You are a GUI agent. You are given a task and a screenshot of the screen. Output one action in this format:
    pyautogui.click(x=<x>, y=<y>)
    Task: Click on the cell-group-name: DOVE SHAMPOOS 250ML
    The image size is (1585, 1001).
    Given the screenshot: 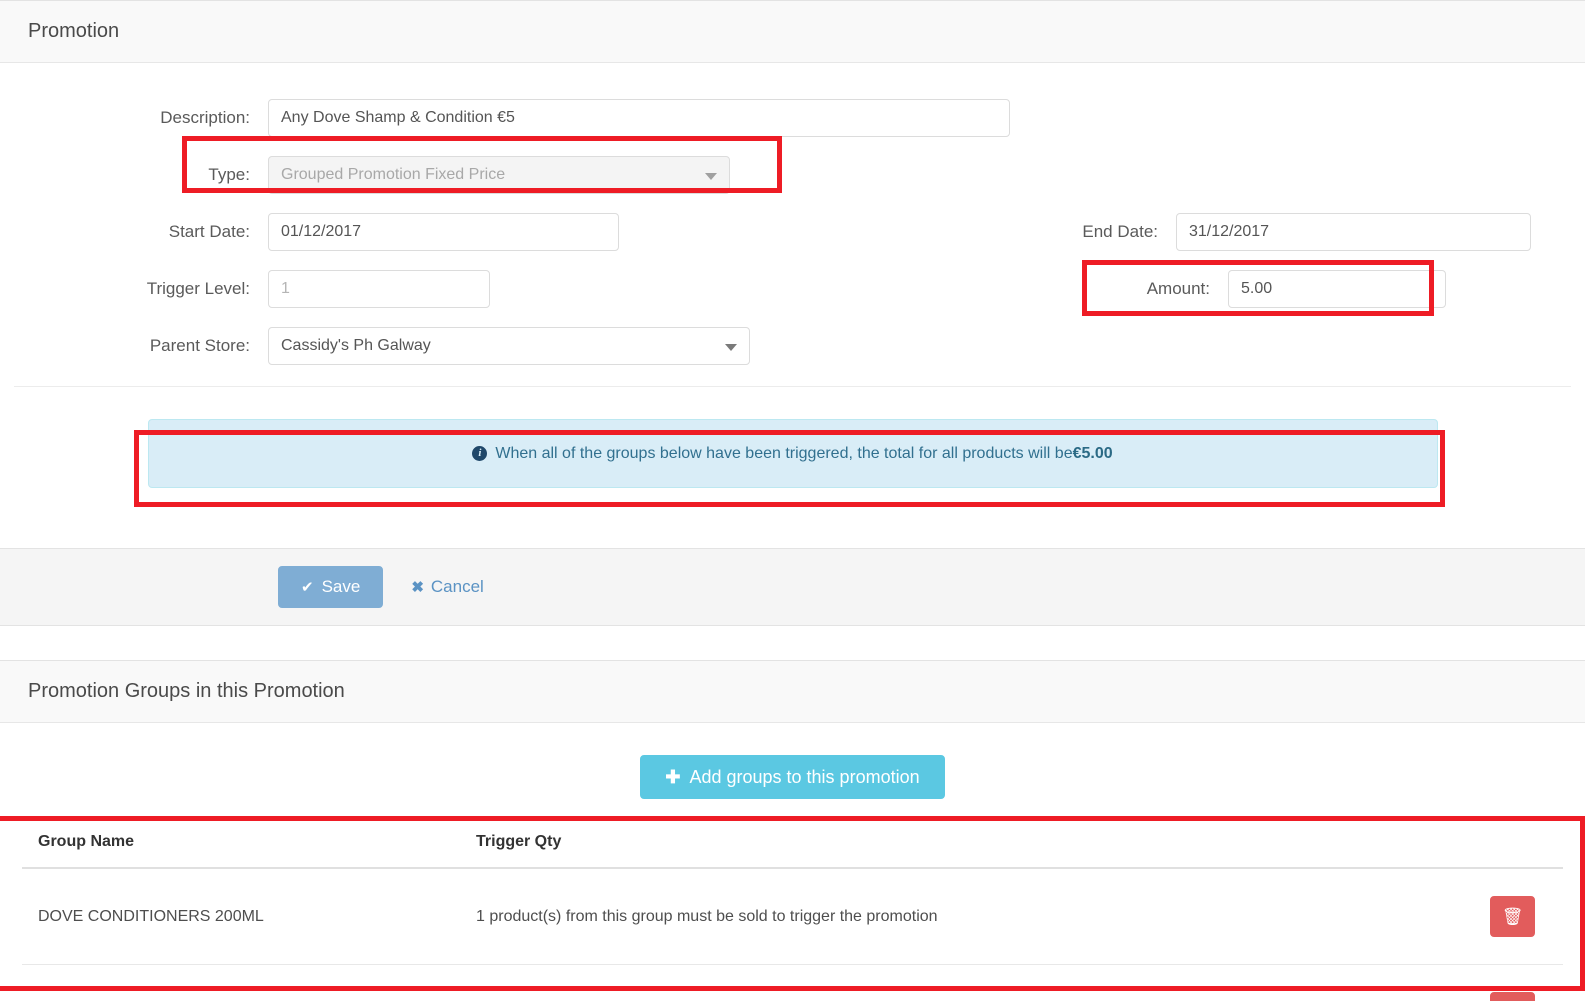 What is the action you would take?
    pyautogui.click(x=241, y=982)
    